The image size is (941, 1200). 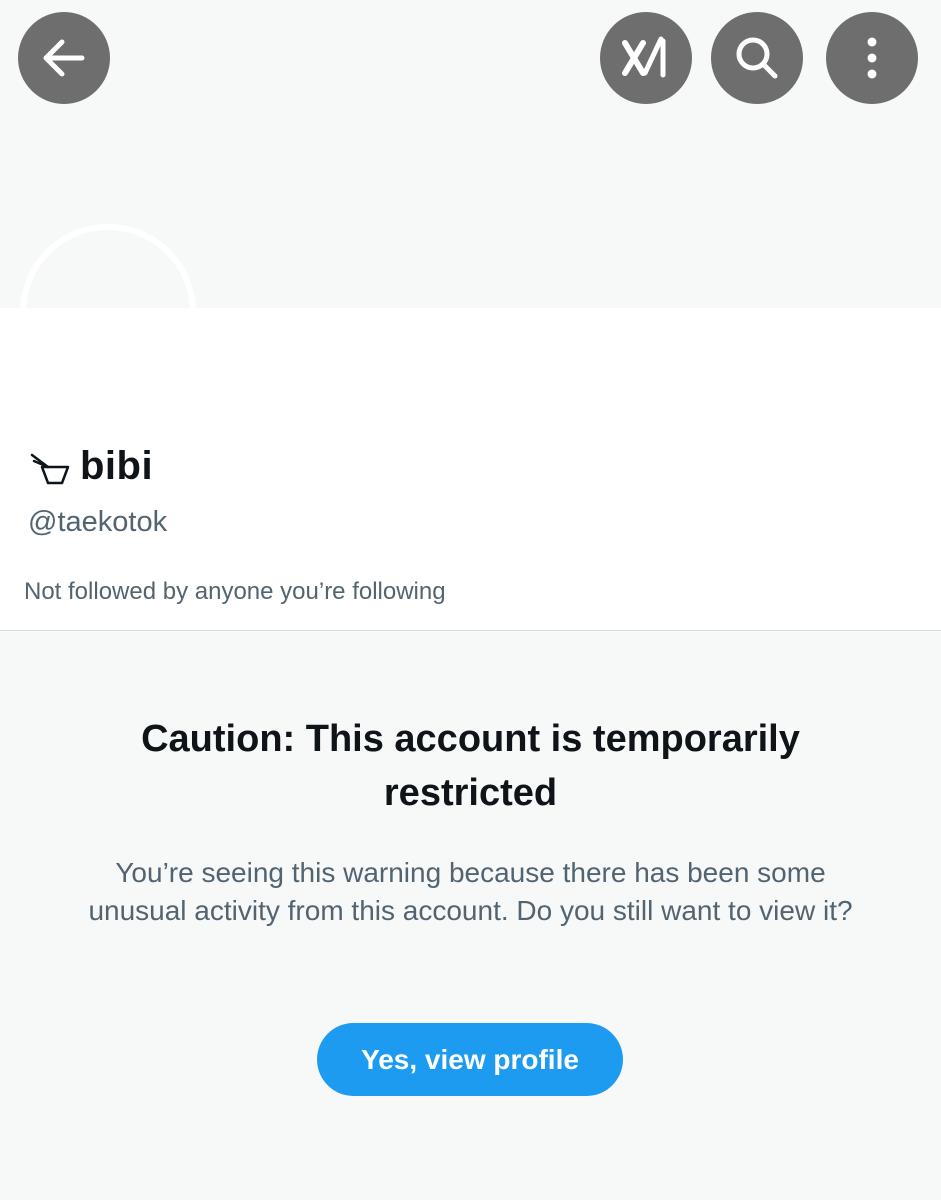 What do you see at coordinates (50, 468) in the screenshot?
I see `chopsticks-bowl-icon` at bounding box center [50, 468].